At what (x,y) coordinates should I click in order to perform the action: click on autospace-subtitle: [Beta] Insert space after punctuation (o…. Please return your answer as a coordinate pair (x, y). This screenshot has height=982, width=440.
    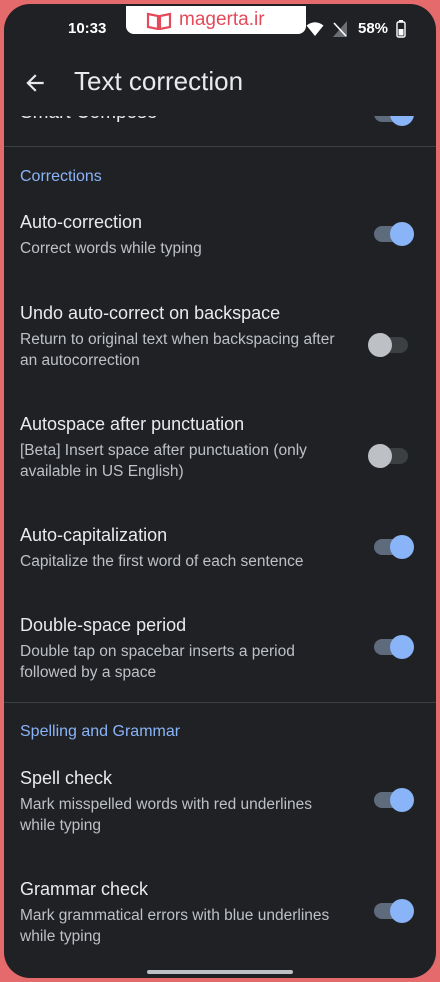
    Looking at the image, I should click on (163, 461).